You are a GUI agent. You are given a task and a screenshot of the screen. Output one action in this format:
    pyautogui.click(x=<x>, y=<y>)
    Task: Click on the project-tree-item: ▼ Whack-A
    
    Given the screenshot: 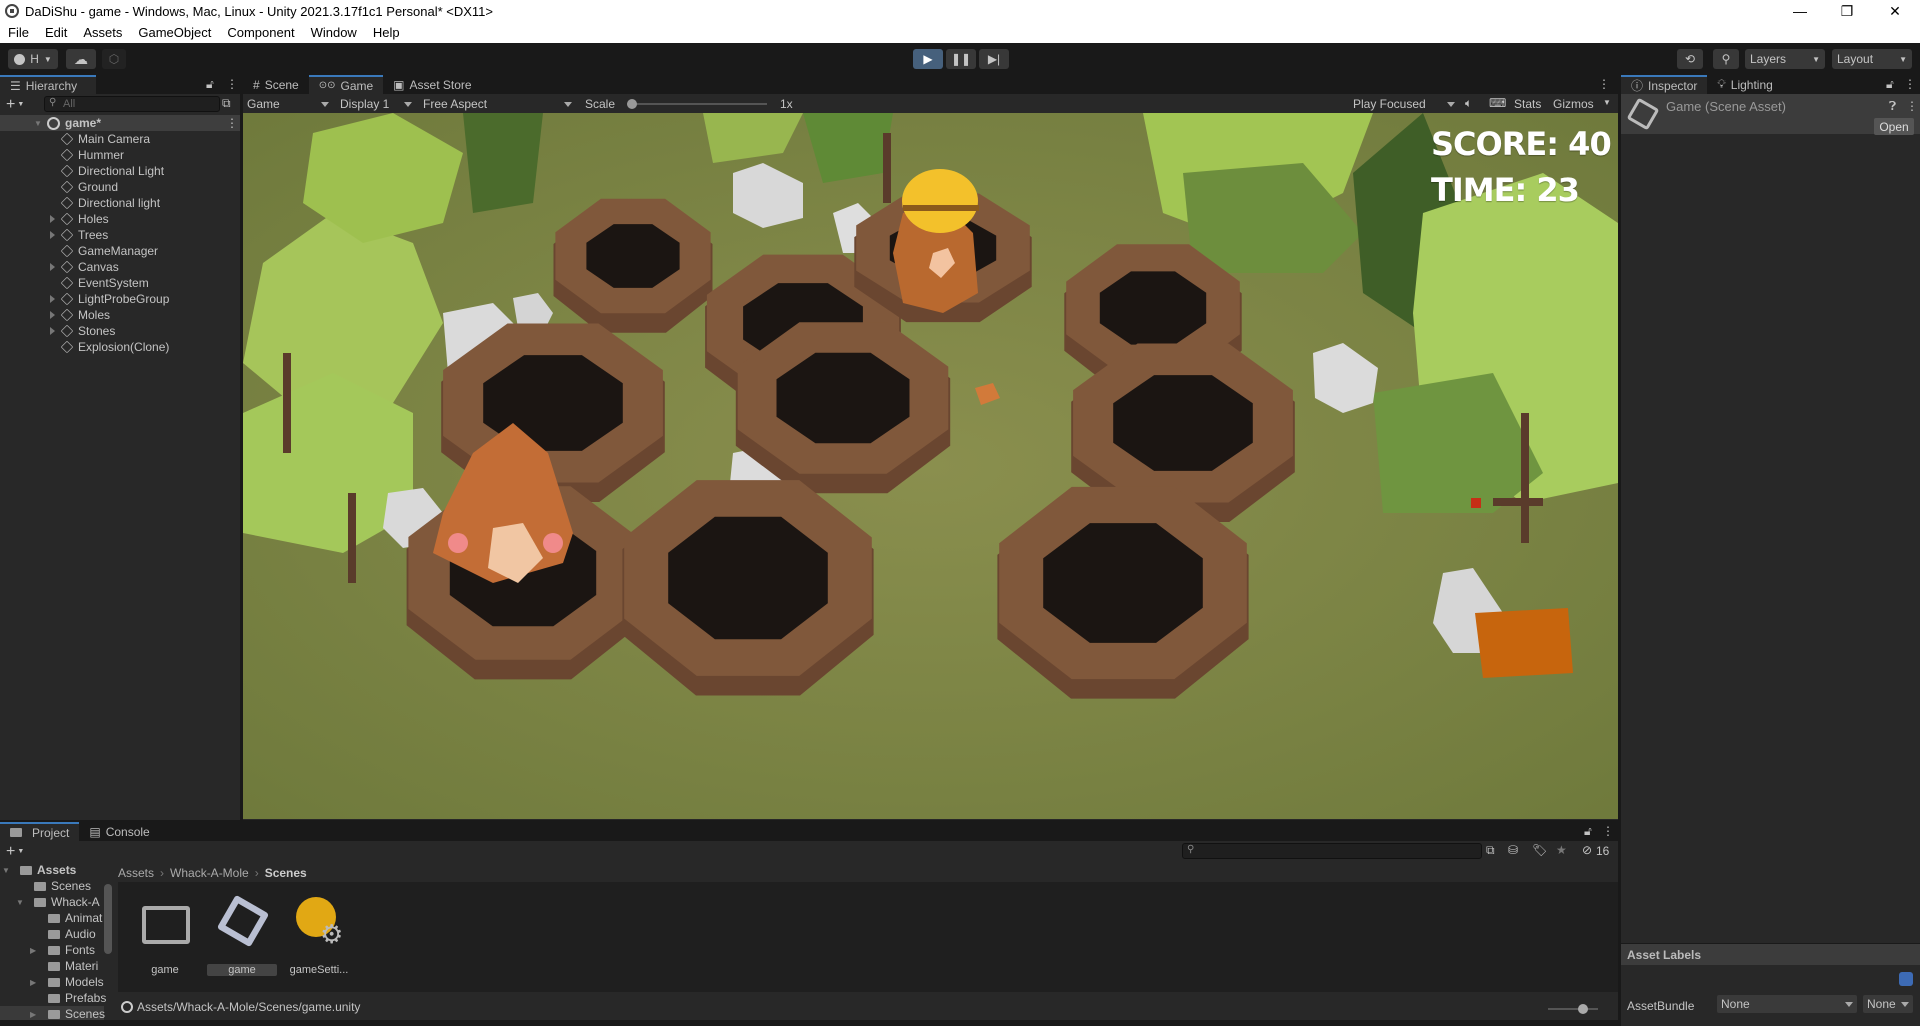 What is the action you would take?
    pyautogui.click(x=52, y=902)
    